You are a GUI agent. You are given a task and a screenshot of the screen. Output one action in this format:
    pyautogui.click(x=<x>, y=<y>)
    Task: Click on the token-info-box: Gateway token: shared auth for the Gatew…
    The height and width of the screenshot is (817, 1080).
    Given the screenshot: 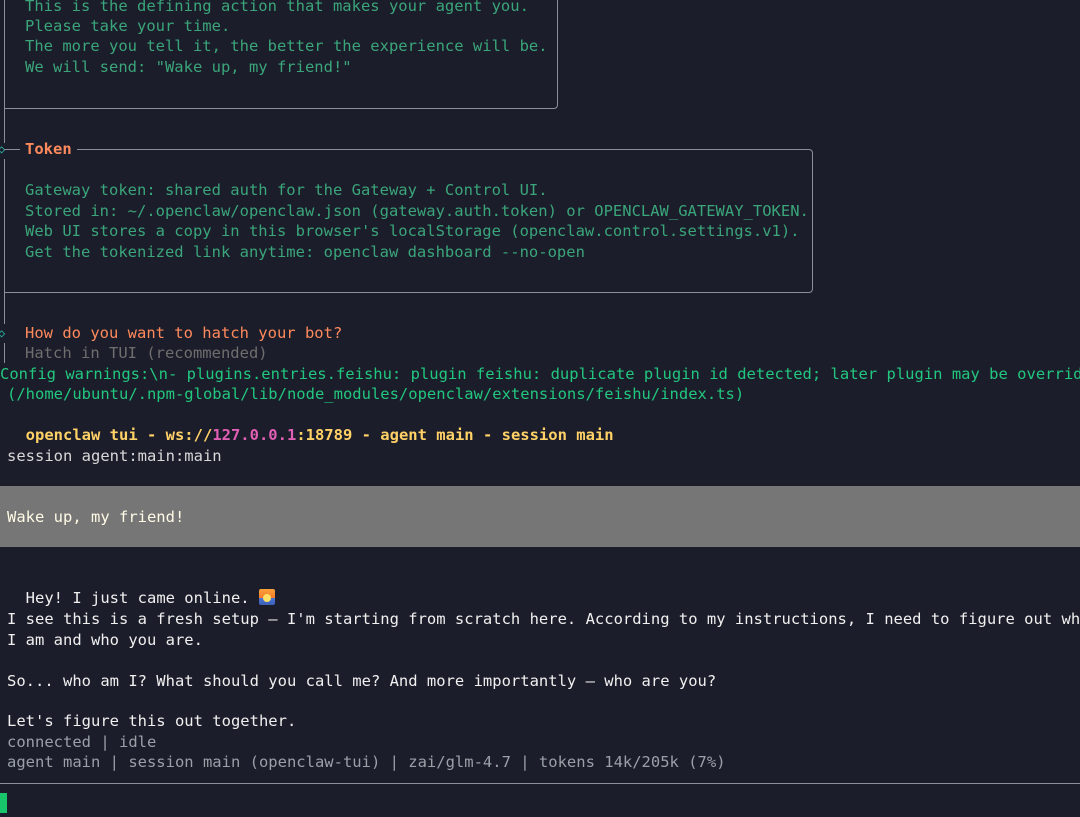 What is the action you would take?
    pyautogui.click(x=408, y=221)
    